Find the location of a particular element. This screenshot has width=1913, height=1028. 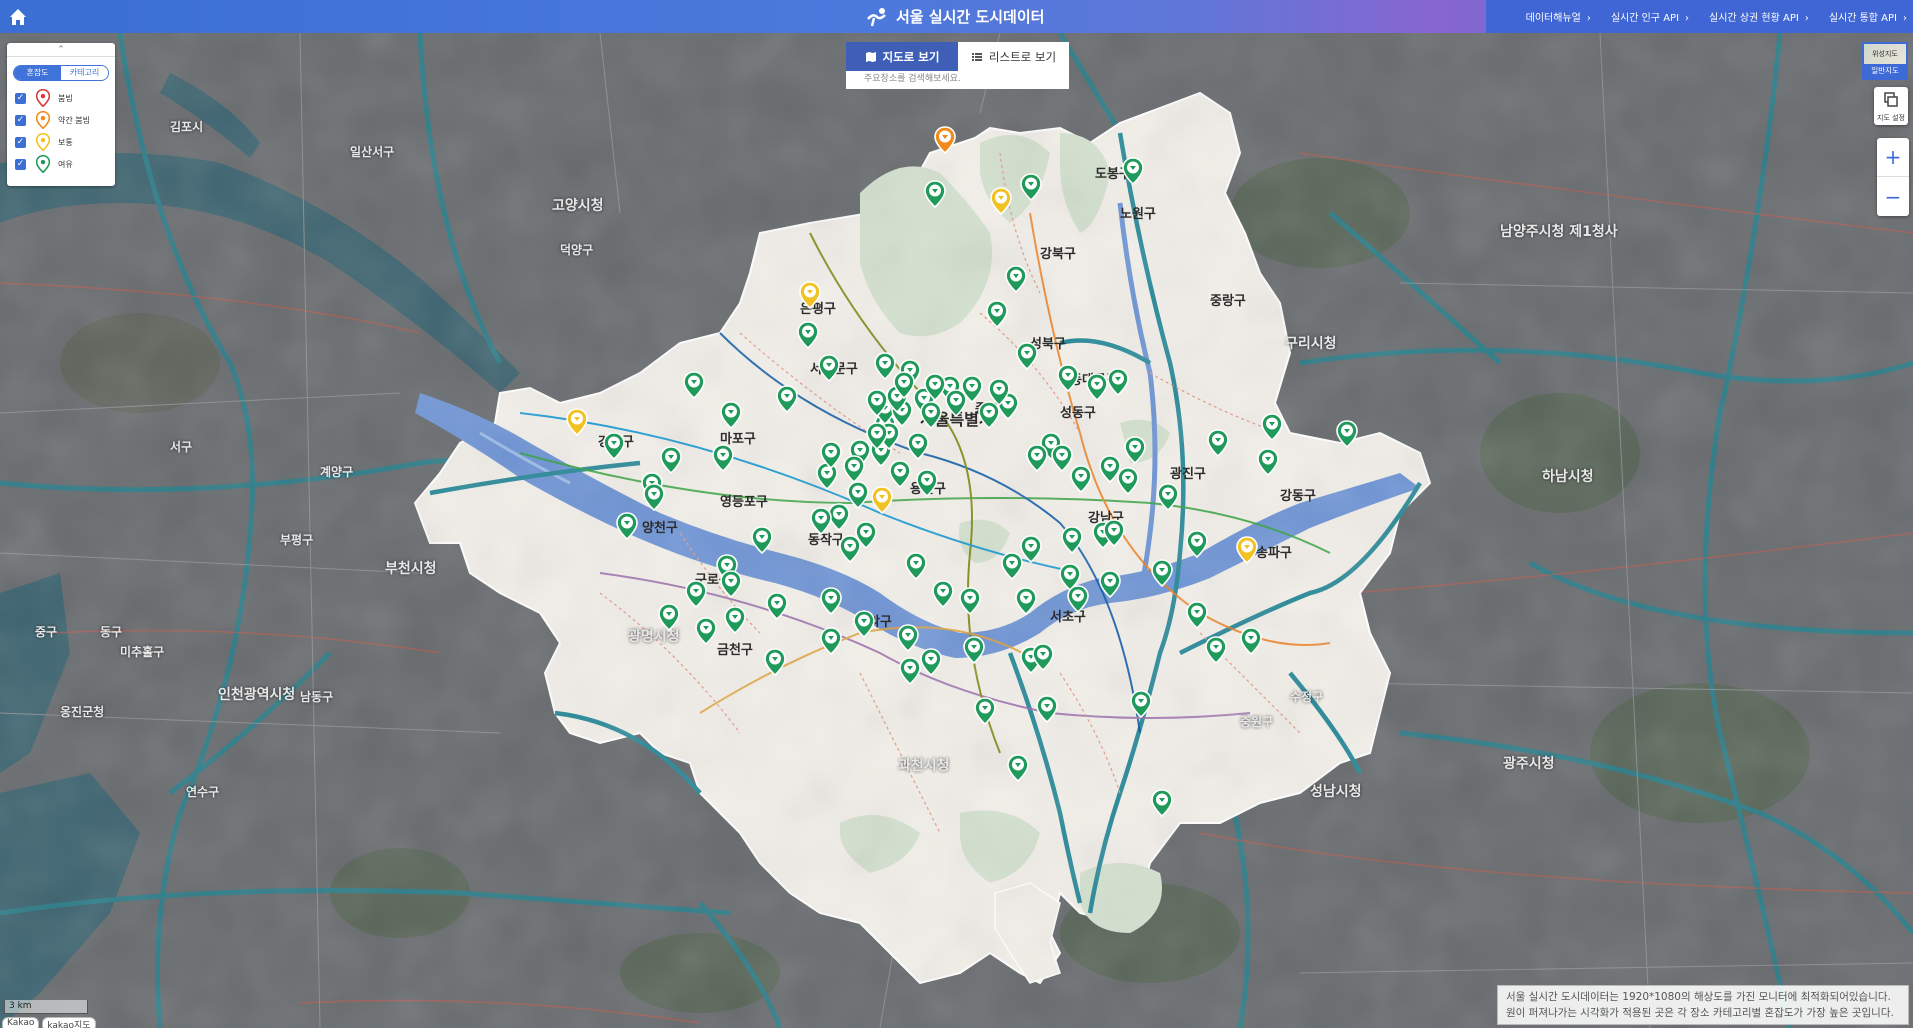

zoom-in-button: + is located at coordinates (1893, 157).